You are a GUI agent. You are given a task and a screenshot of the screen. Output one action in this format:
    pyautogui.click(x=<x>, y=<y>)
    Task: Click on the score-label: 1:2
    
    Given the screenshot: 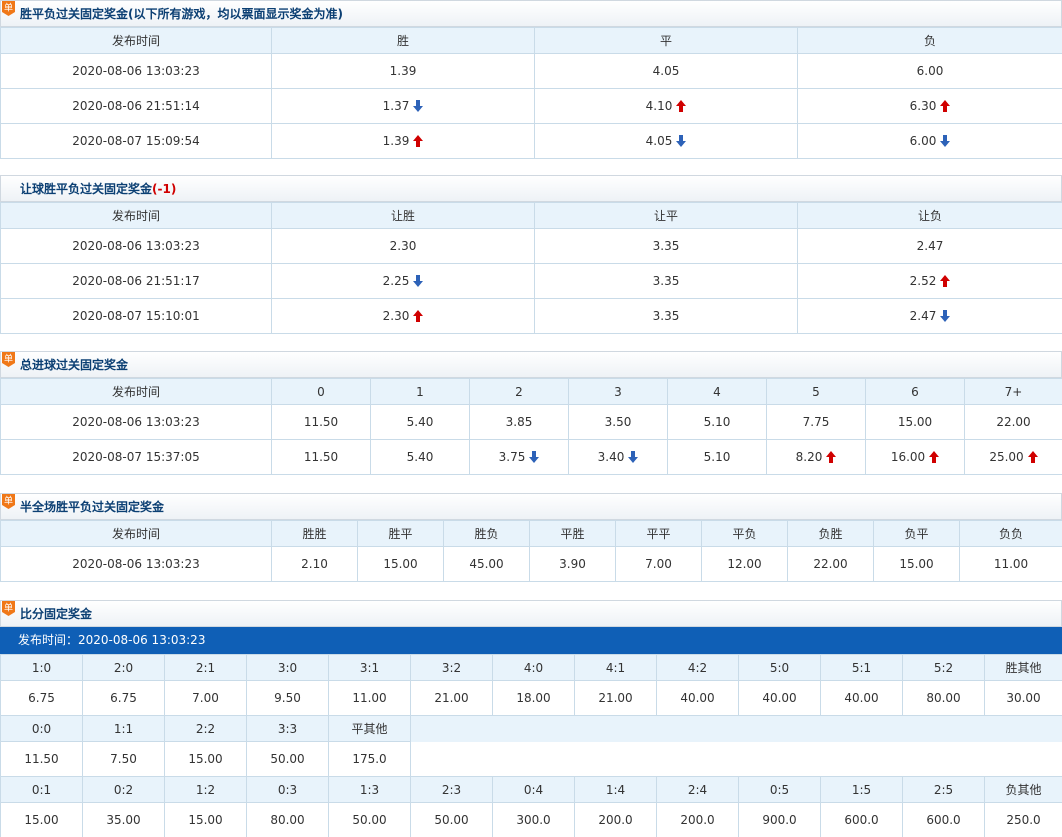 What is the action you would take?
    pyautogui.click(x=205, y=789)
    